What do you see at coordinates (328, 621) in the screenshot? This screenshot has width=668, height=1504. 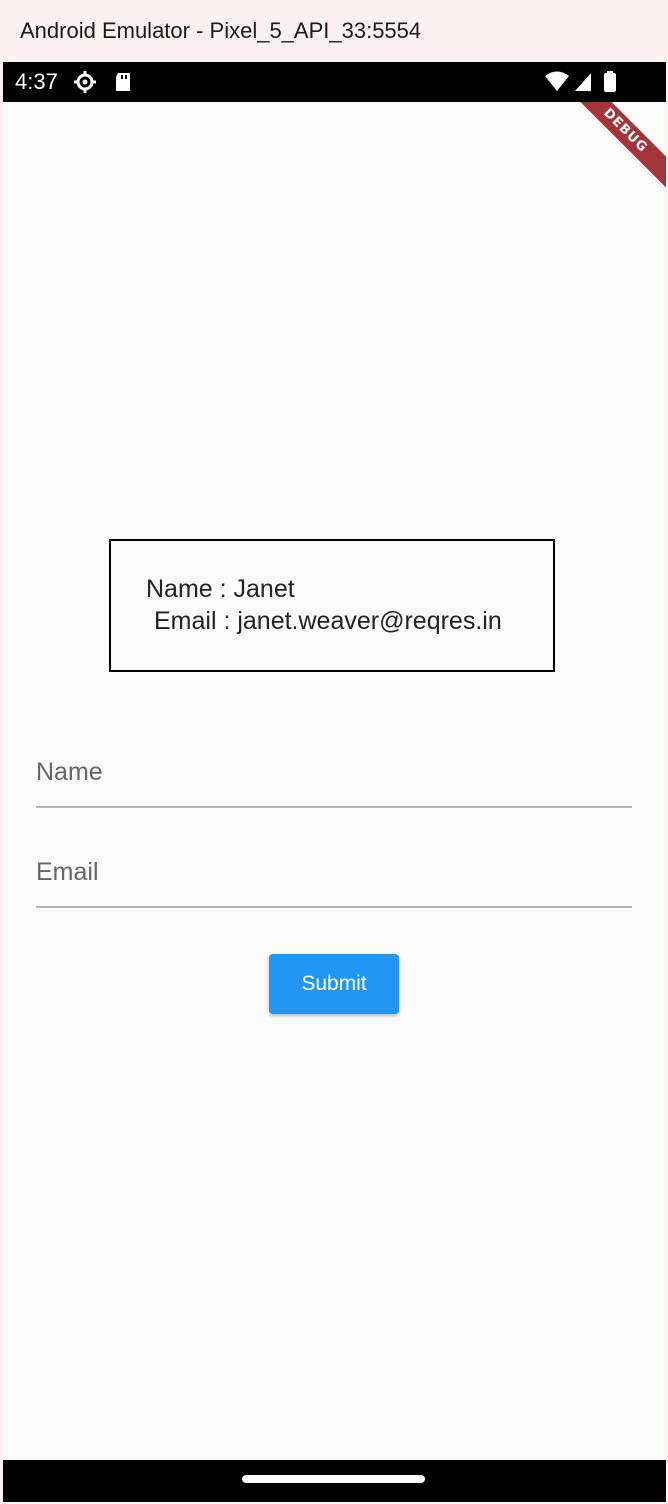 I see `user-email-text: Email : janet.weaver@reqres.in` at bounding box center [328, 621].